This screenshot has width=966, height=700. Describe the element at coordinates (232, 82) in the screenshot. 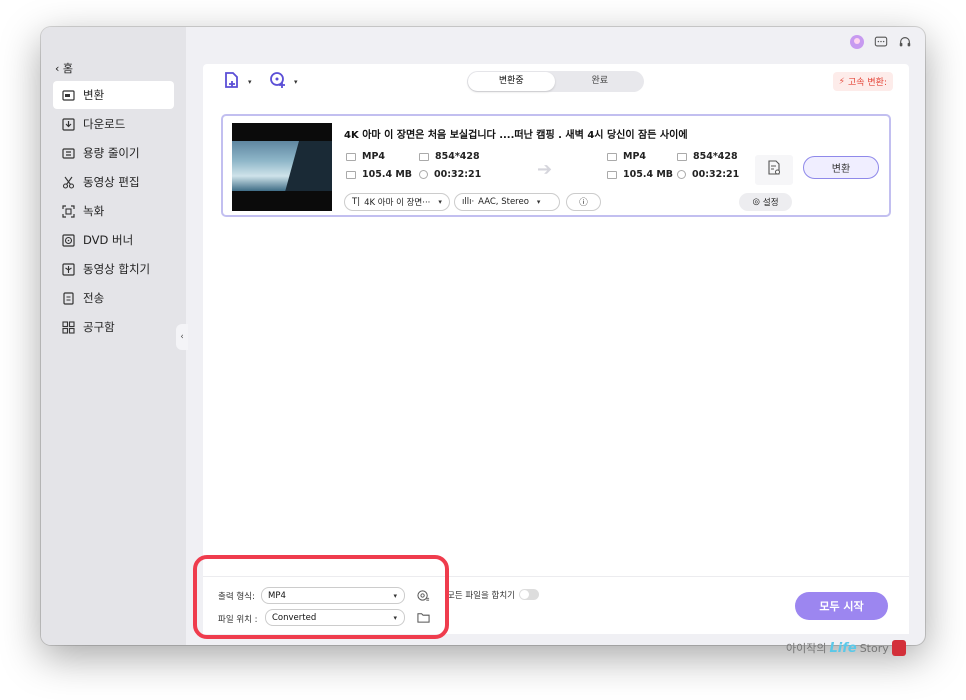

I see `add-file-icon` at that location.